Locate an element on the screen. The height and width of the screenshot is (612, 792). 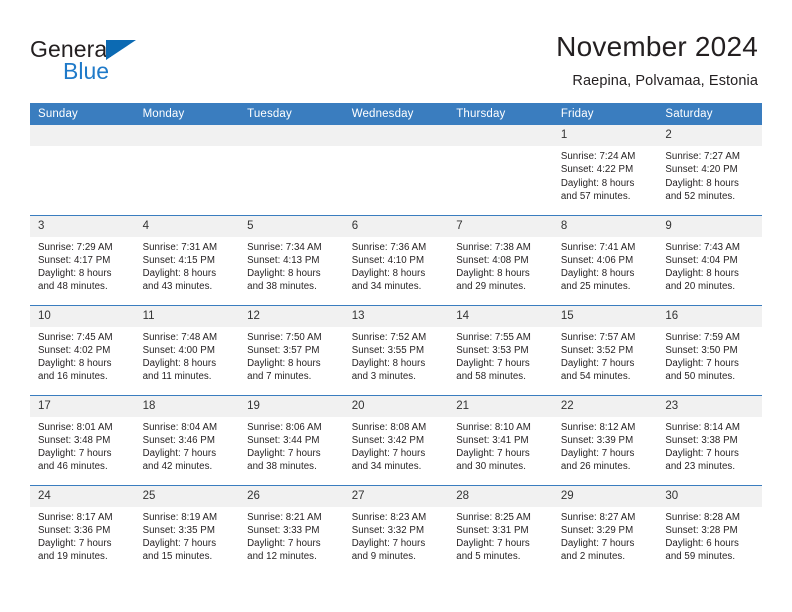
day-number: 2 is located at coordinates (709, 135).